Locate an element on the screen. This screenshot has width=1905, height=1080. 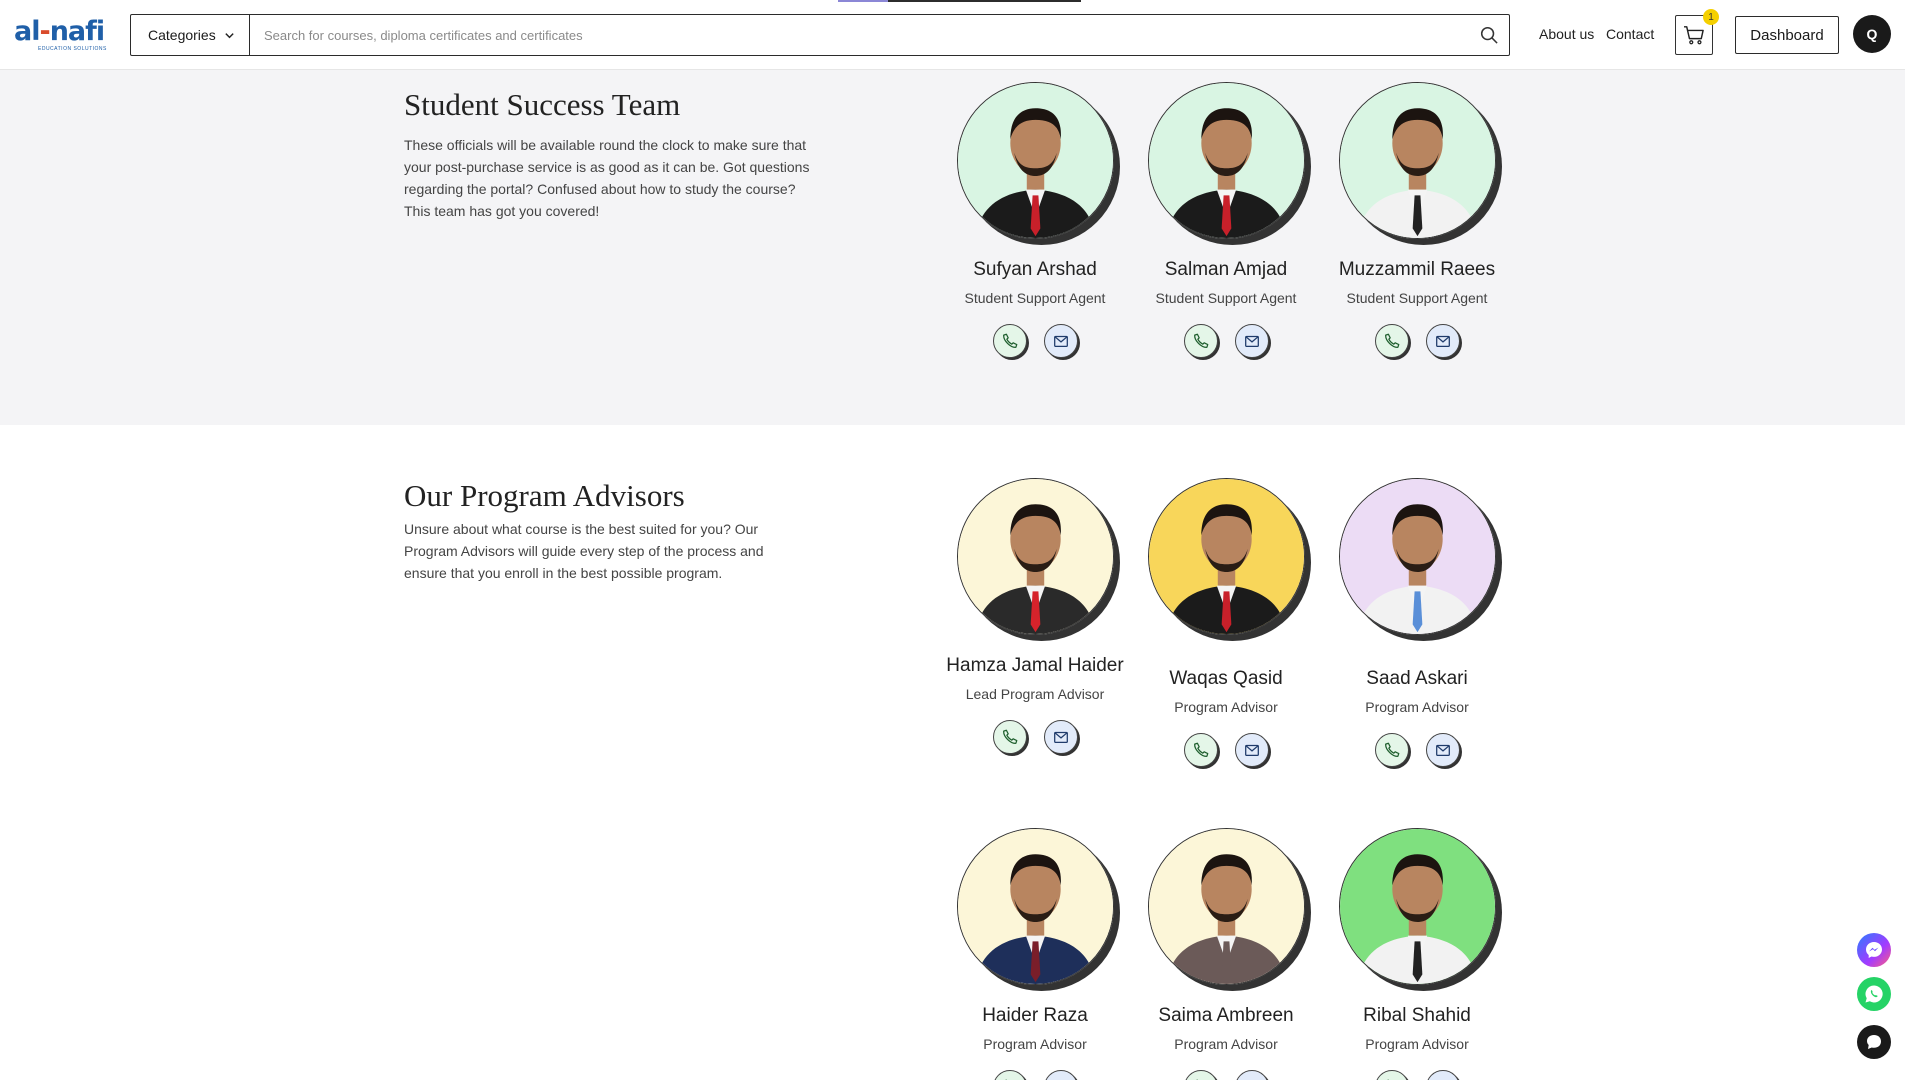
member-name: Sufyan Arshad is located at coordinates (1035, 269).